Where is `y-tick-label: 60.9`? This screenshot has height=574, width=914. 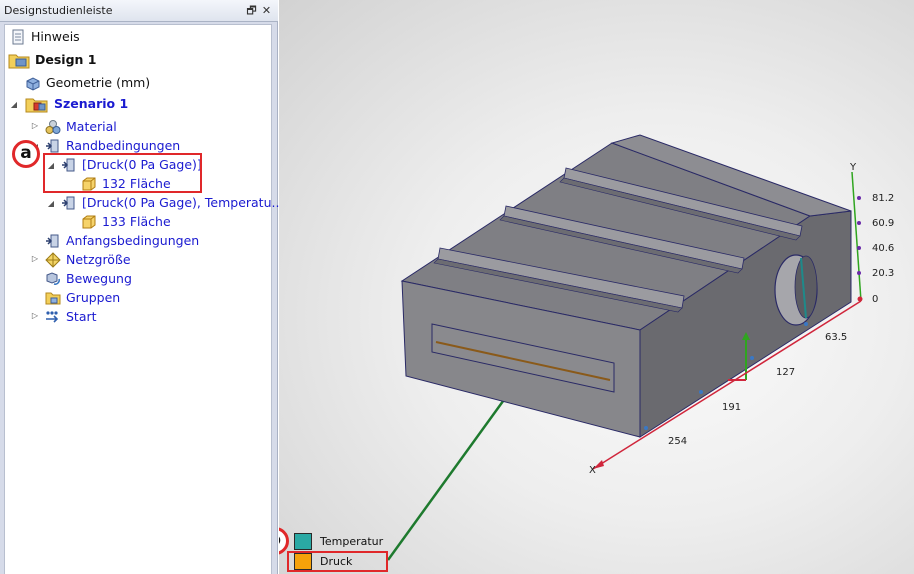
y-tick-label: 60.9 is located at coordinates (883, 223).